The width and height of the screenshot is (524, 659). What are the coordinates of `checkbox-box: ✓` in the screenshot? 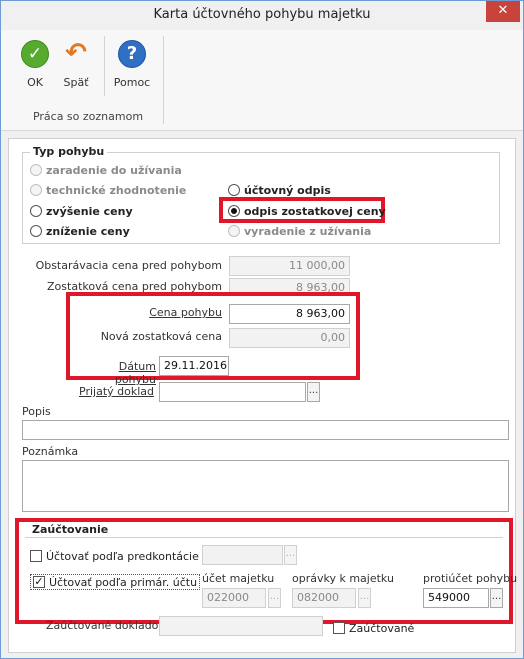 It's located at (39, 581).